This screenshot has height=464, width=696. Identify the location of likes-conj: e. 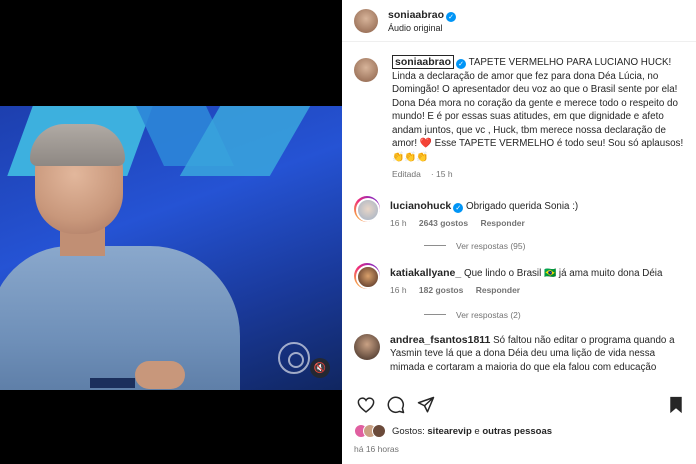
(477, 431).